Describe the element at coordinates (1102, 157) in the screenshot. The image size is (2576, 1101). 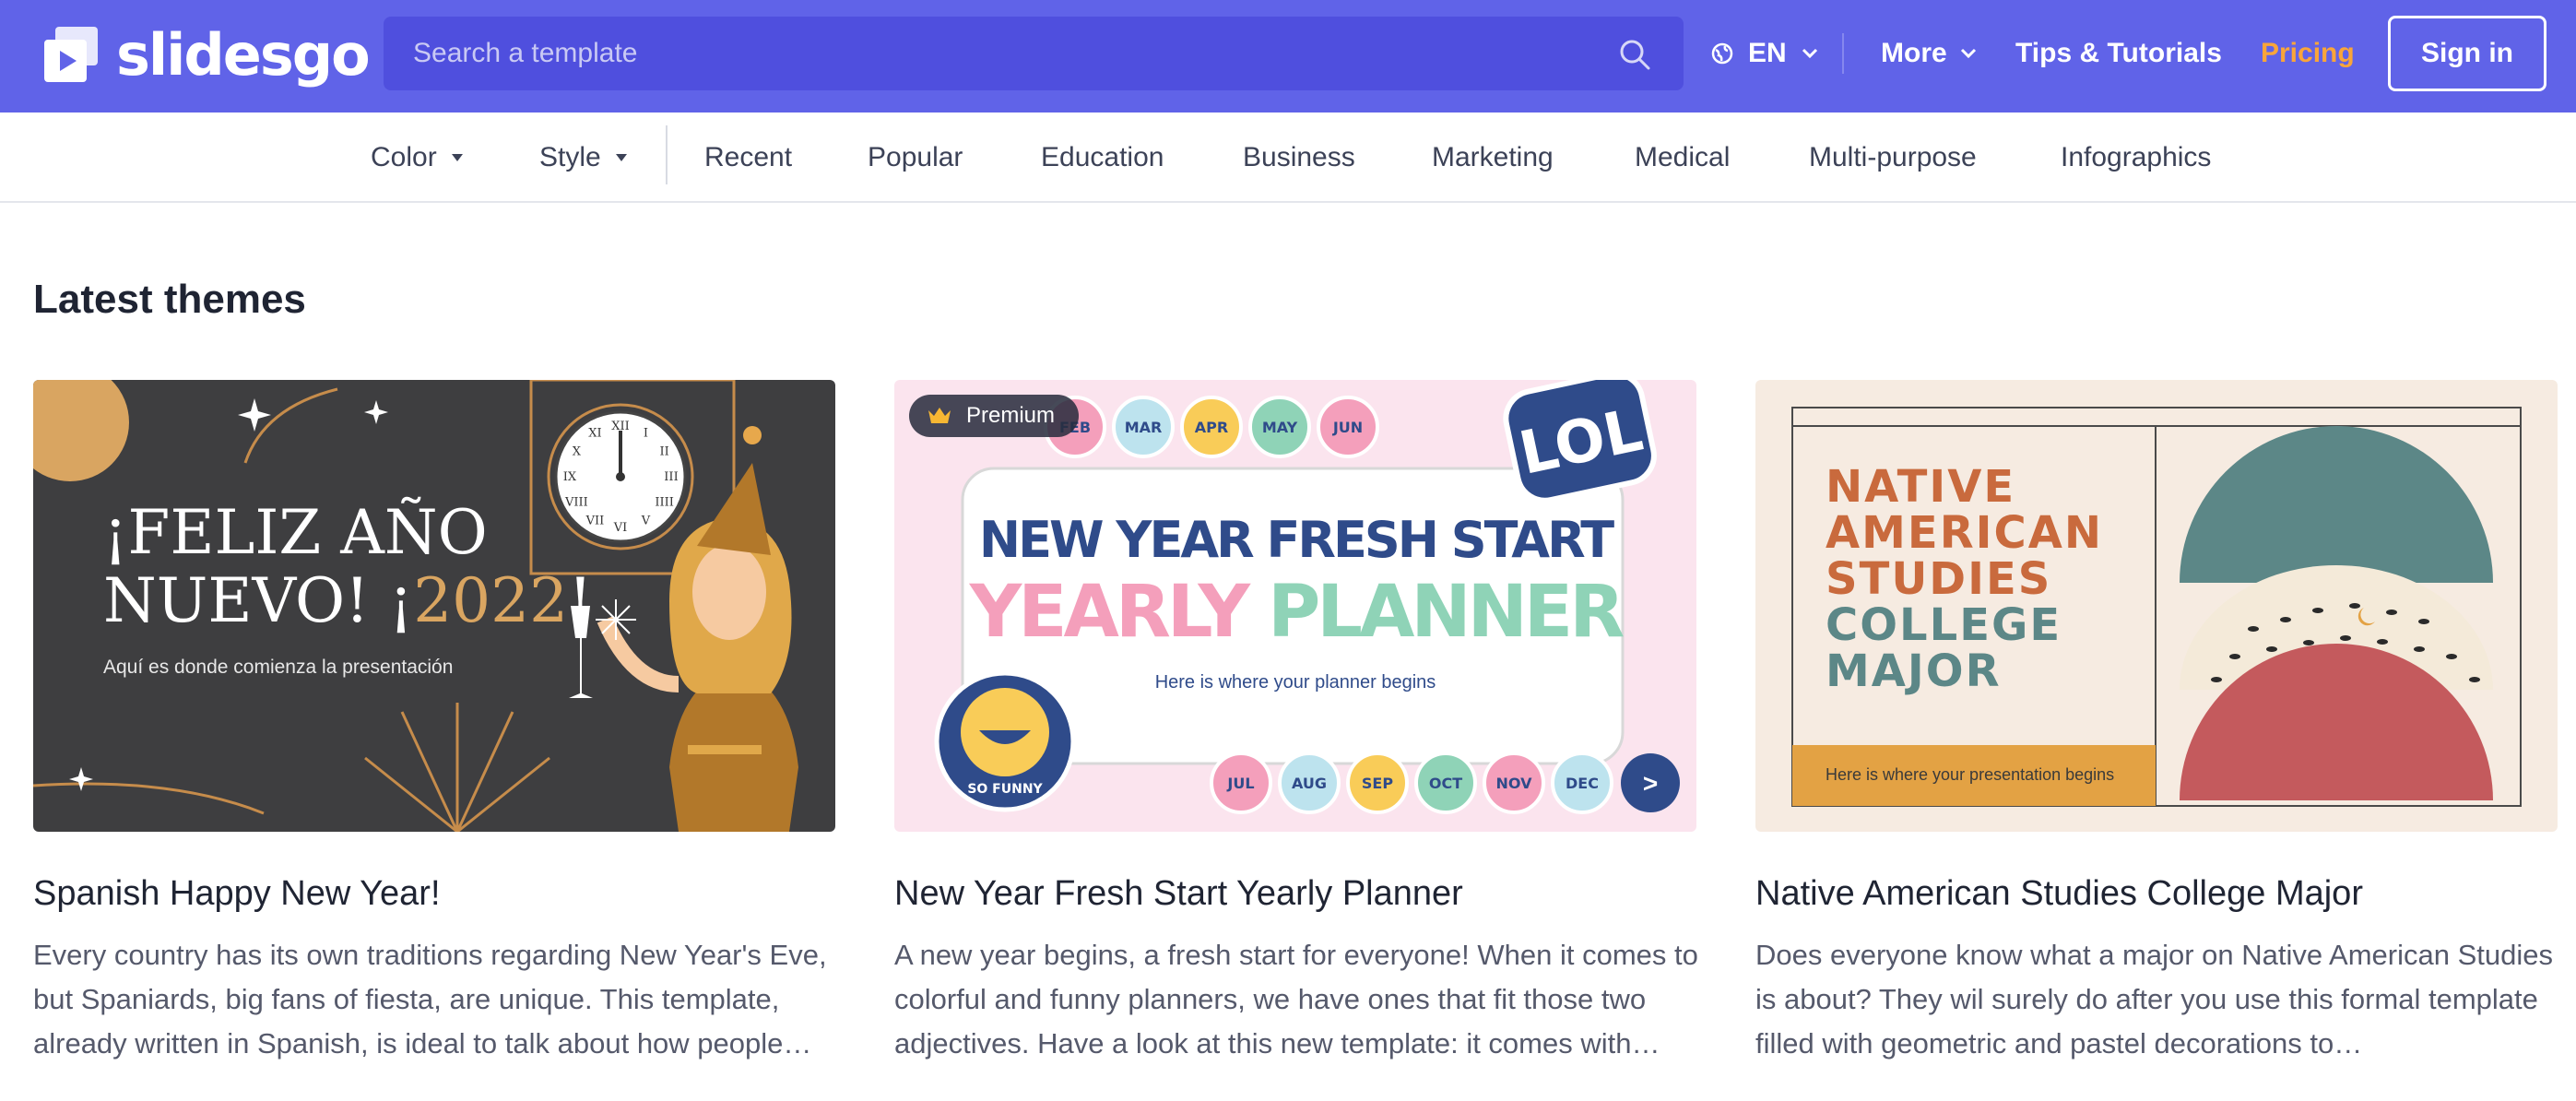
I see `category-education: Education` at that location.